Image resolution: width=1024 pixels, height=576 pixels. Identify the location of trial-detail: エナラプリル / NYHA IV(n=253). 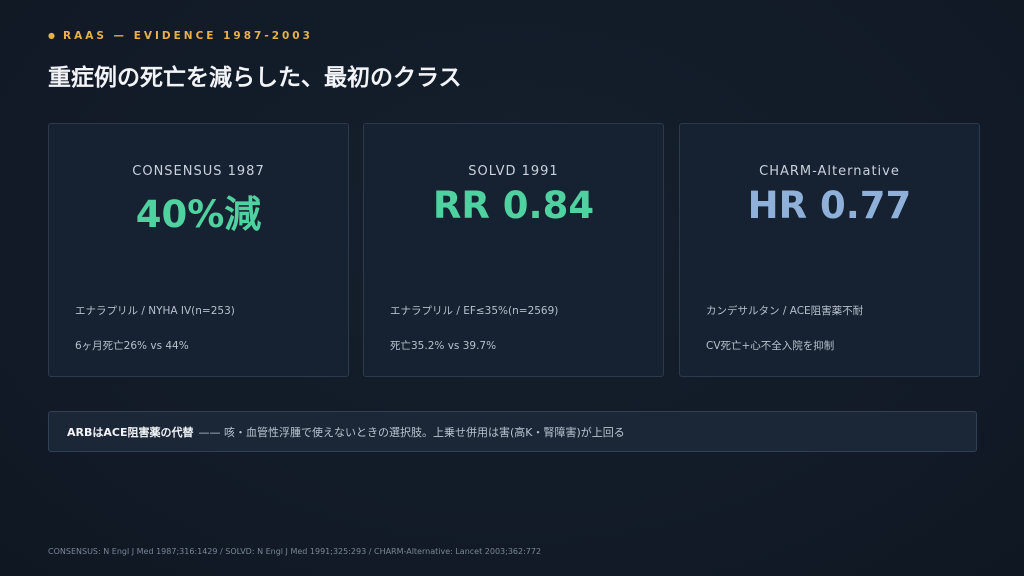
(155, 311).